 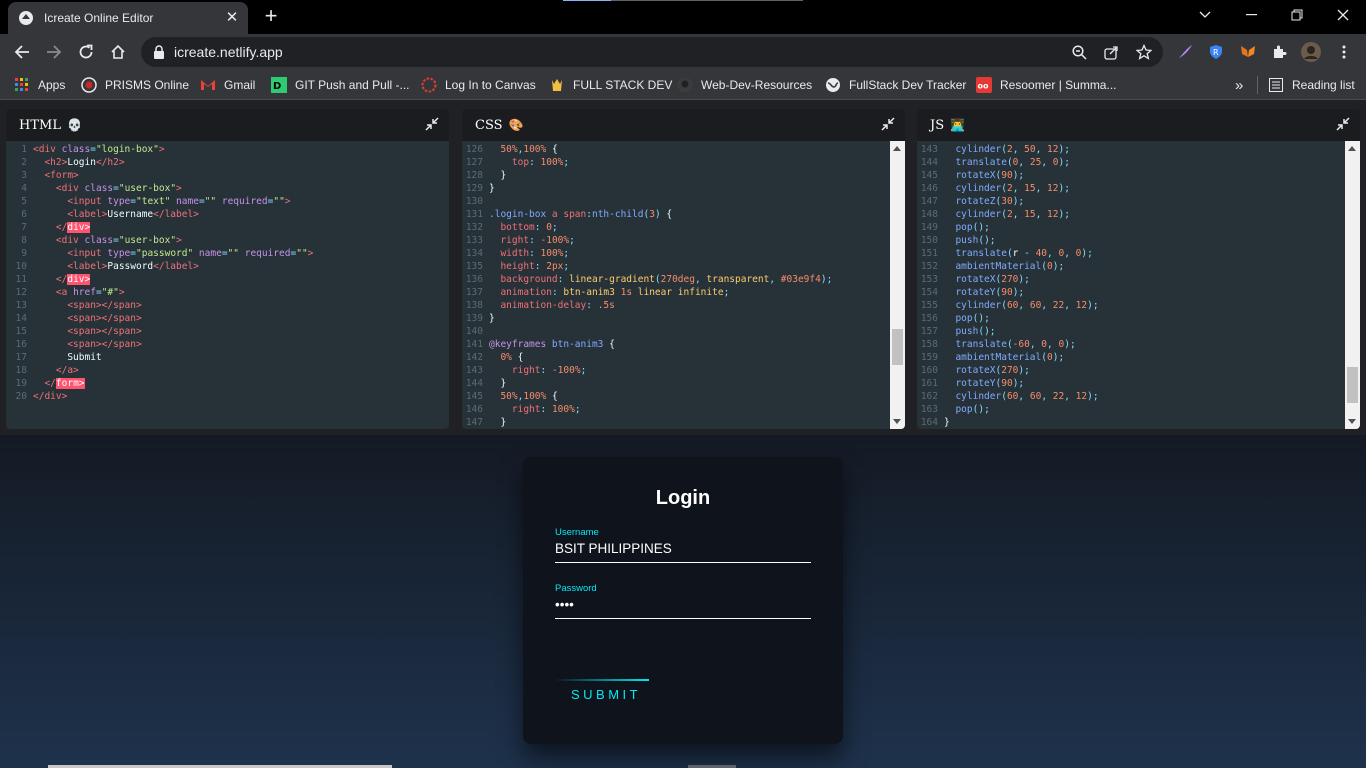 What do you see at coordinates (929, 305) in the screenshot?
I see `line-number: 155` at bounding box center [929, 305].